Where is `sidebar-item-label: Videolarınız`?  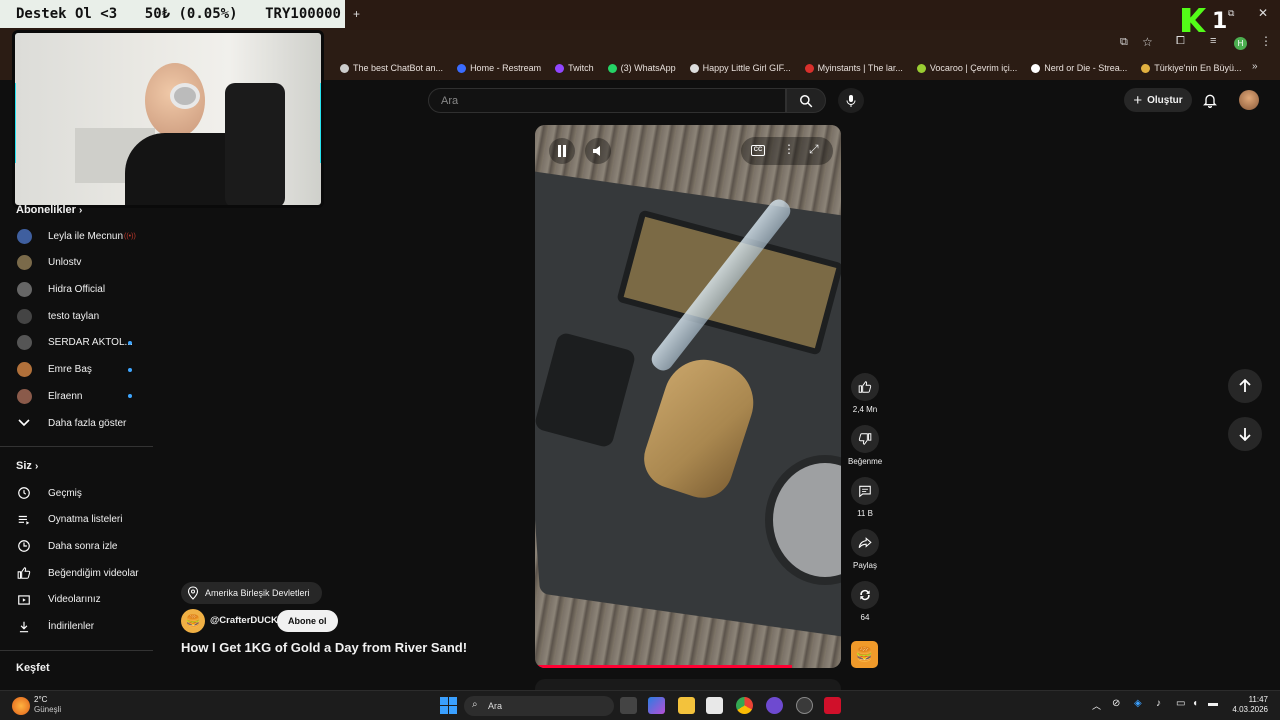
sidebar-item-label: Videolarınız is located at coordinates (74, 600).